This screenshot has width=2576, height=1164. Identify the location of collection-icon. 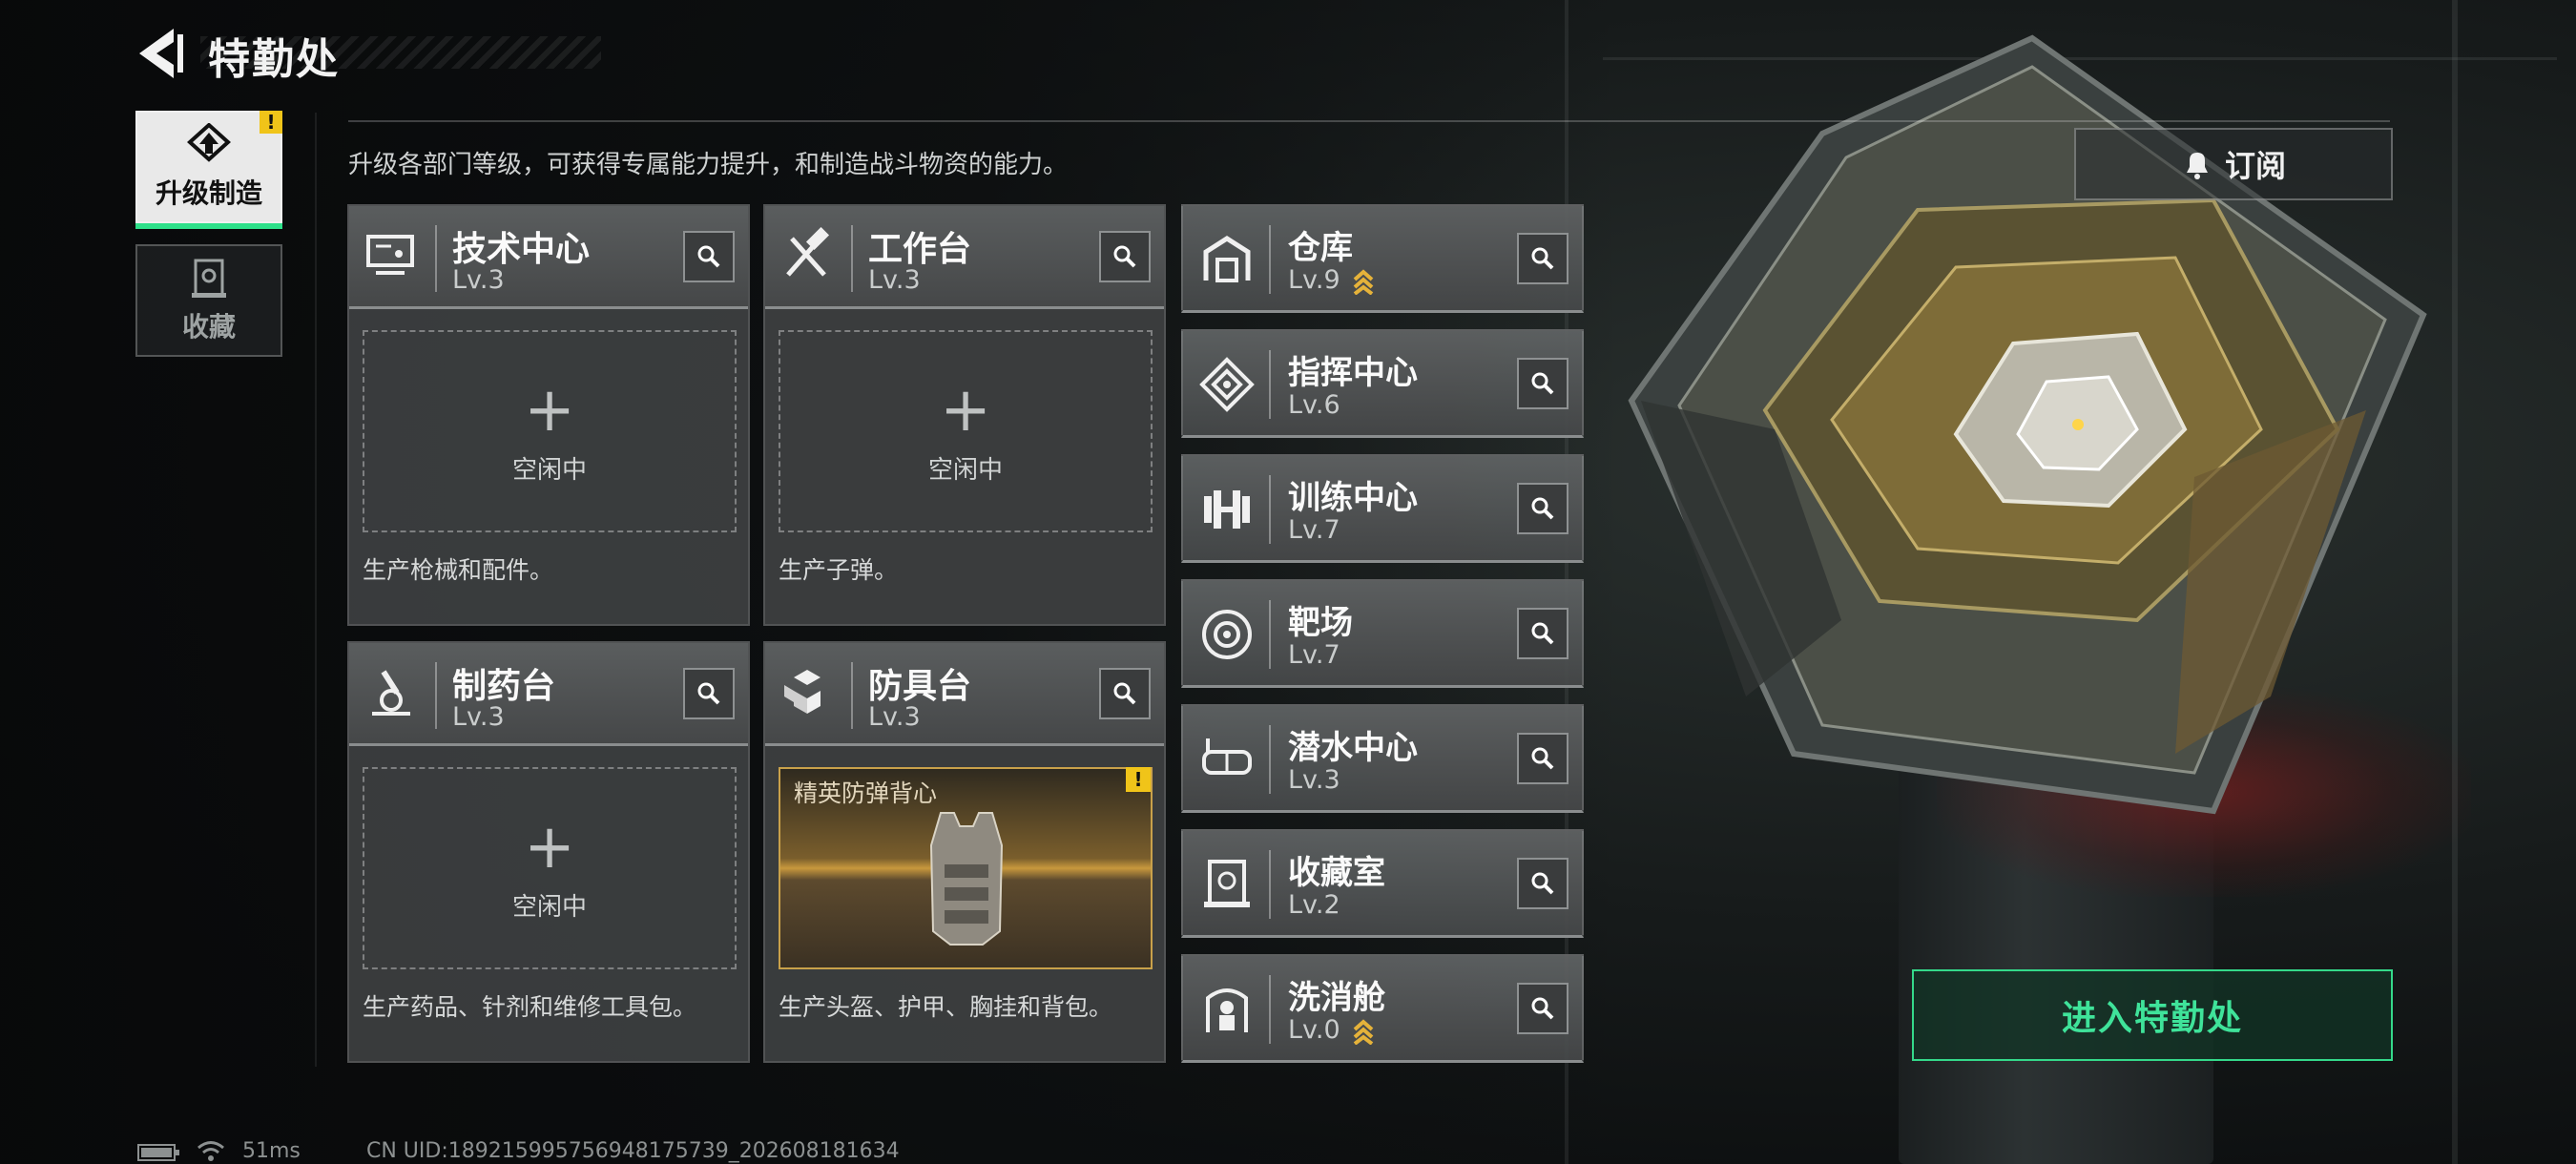
(1227, 884).